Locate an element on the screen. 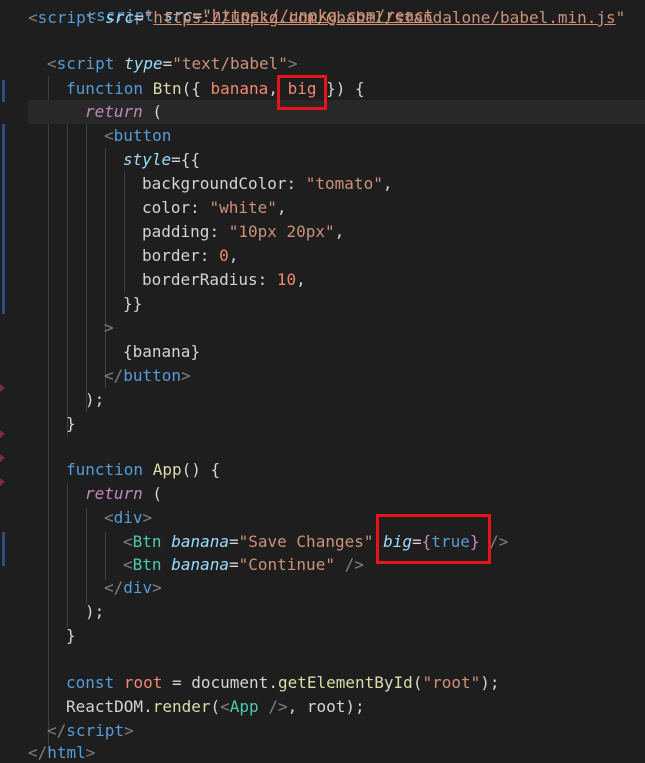 The height and width of the screenshot is (763, 645). token: html is located at coordinates (66, 752).